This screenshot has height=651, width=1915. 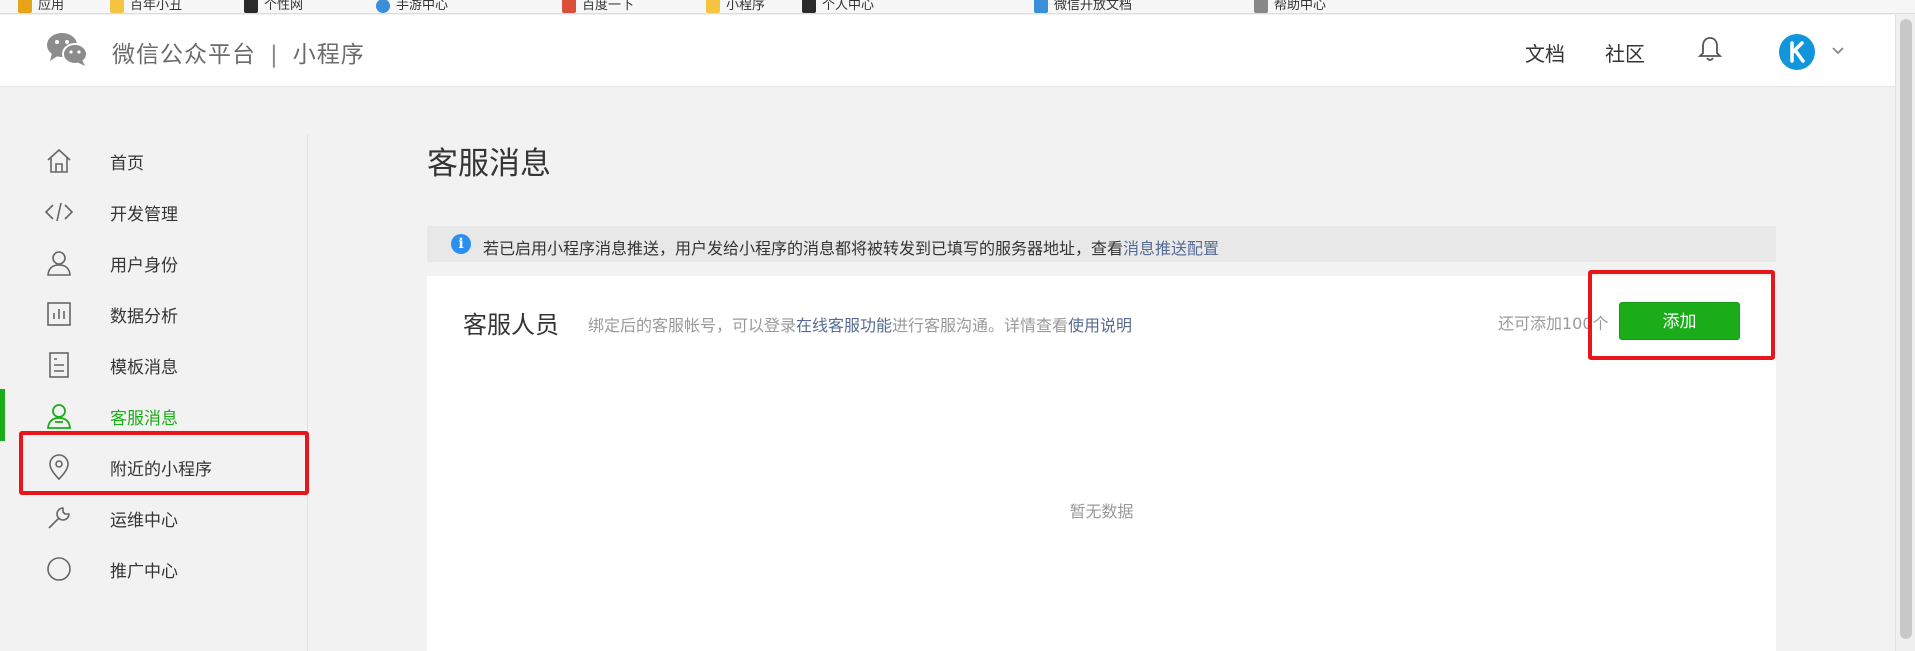 I want to click on bookmark-item: 个人中心, so click(x=838, y=6).